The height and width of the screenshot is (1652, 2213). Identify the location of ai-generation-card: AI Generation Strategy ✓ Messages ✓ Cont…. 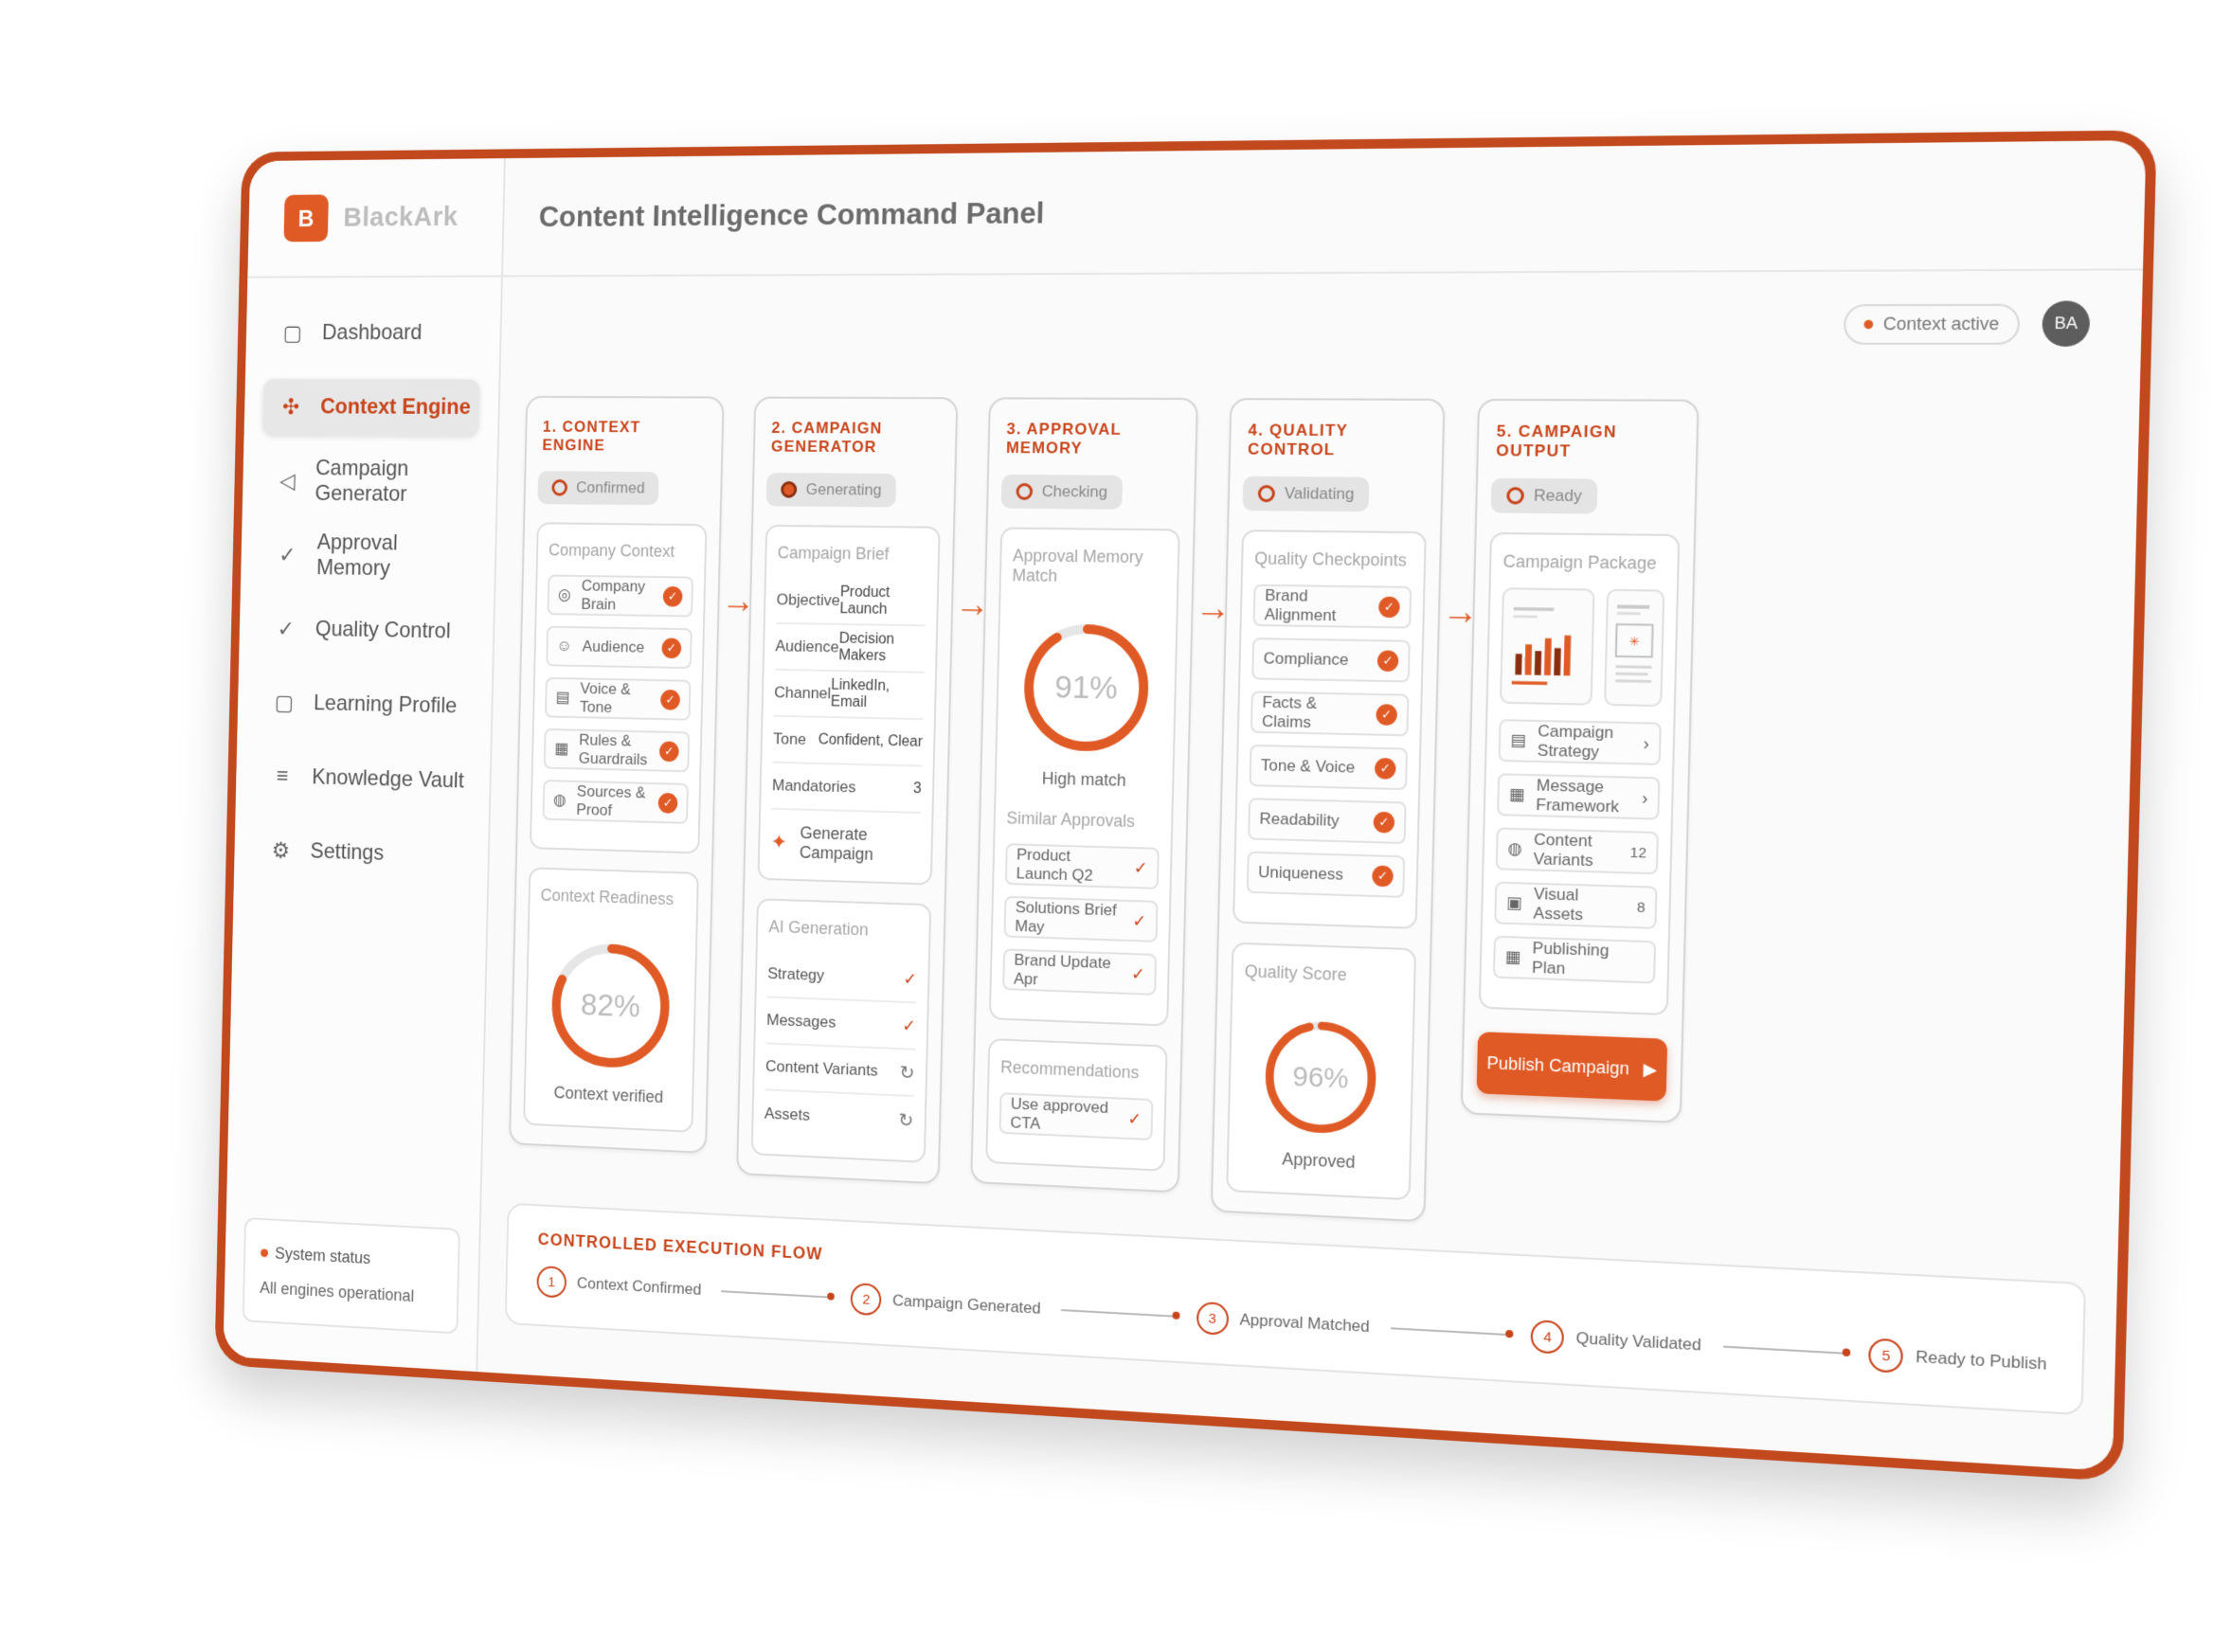
(841, 1030).